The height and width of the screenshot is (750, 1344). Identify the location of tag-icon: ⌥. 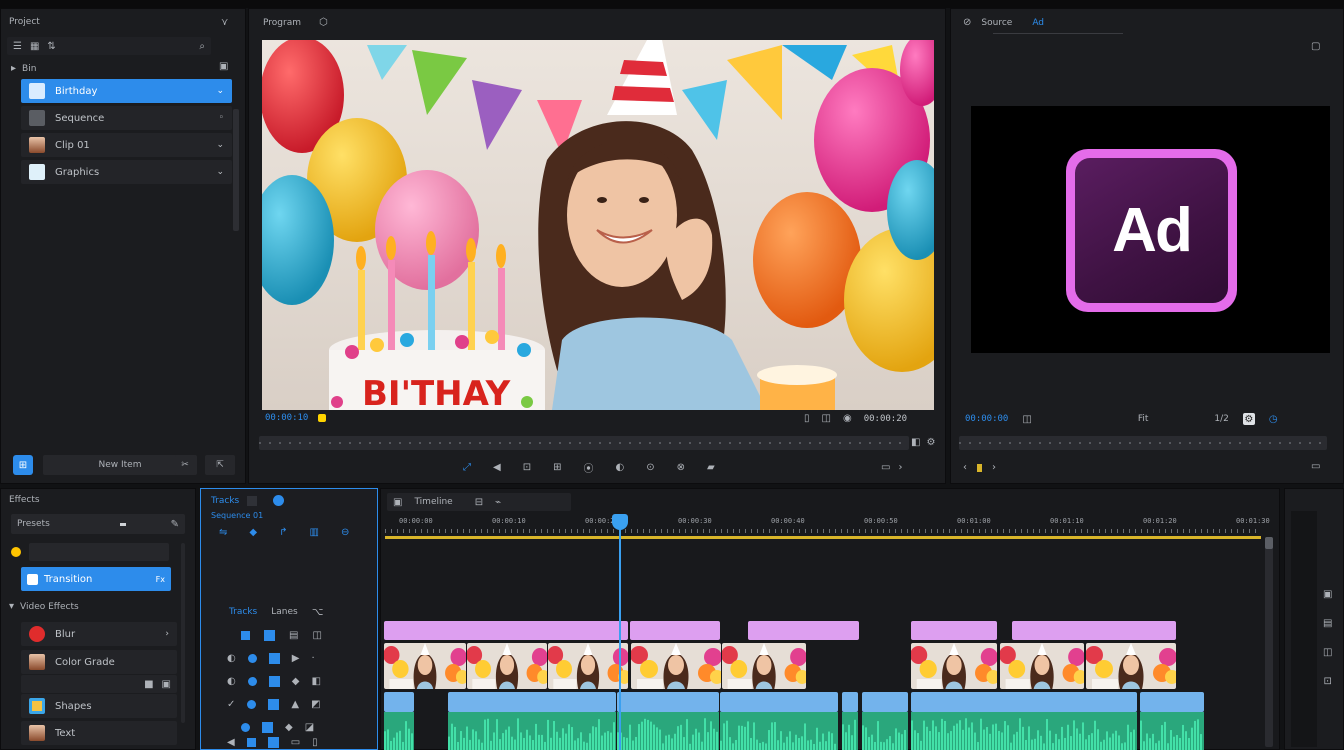
(318, 612).